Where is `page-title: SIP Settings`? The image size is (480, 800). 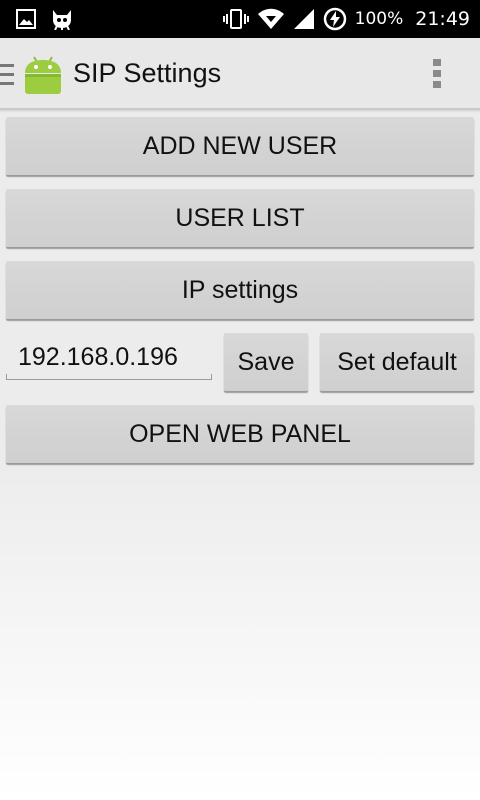 page-title: SIP Settings is located at coordinates (147, 73).